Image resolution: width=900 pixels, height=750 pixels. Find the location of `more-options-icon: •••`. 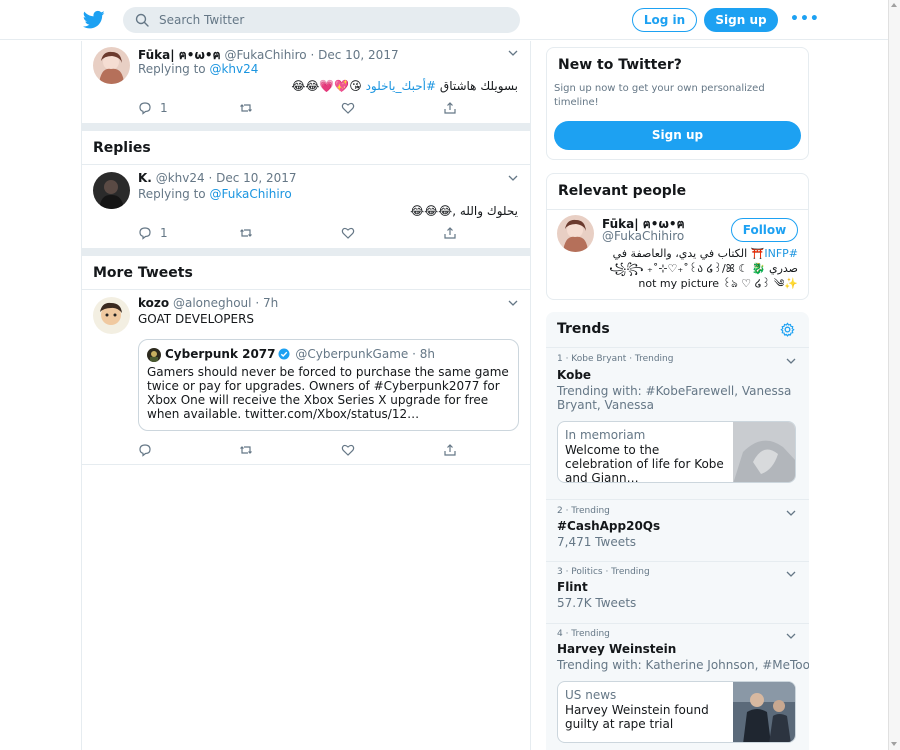

more-options-icon: ••• is located at coordinates (805, 19).